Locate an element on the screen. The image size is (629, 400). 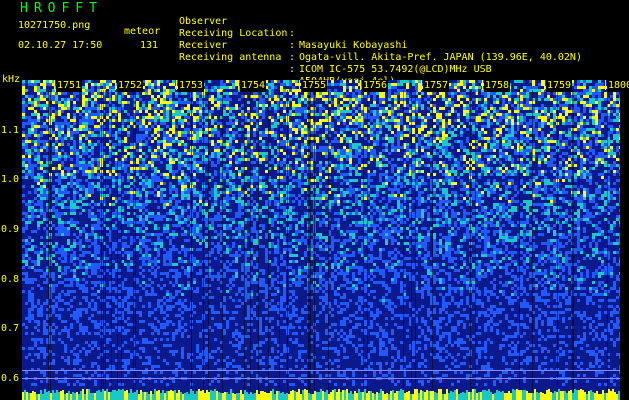
y-tick-label: 0.9 is located at coordinates (9, 229).